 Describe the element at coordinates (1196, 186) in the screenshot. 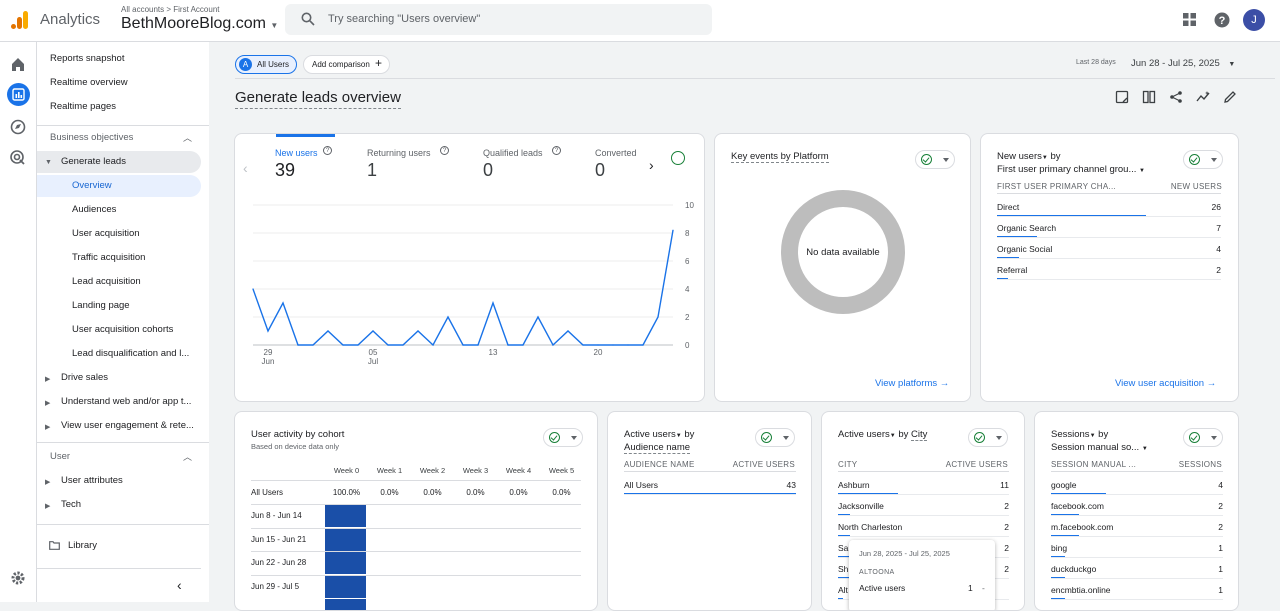

I see `column-header: NEW USERS` at that location.